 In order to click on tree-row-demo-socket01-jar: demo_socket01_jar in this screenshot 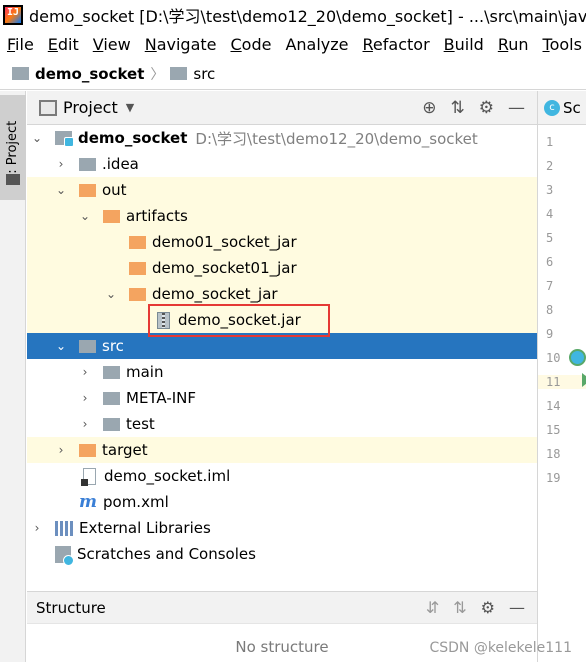, I will do `click(282, 268)`.